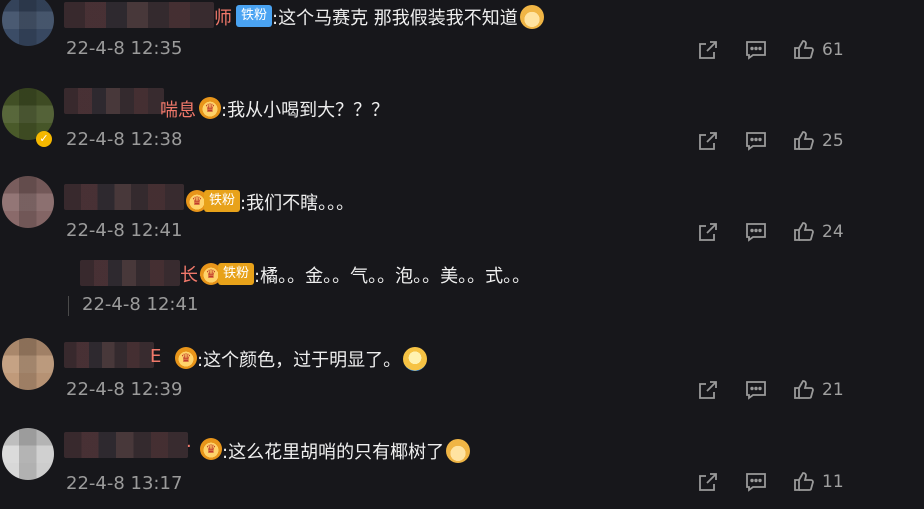 Image resolution: width=924 pixels, height=509 pixels. Describe the element at coordinates (408, 17) in the screenshot. I see `comment-text: :这个马赛克 那我假装我不知道` at that location.